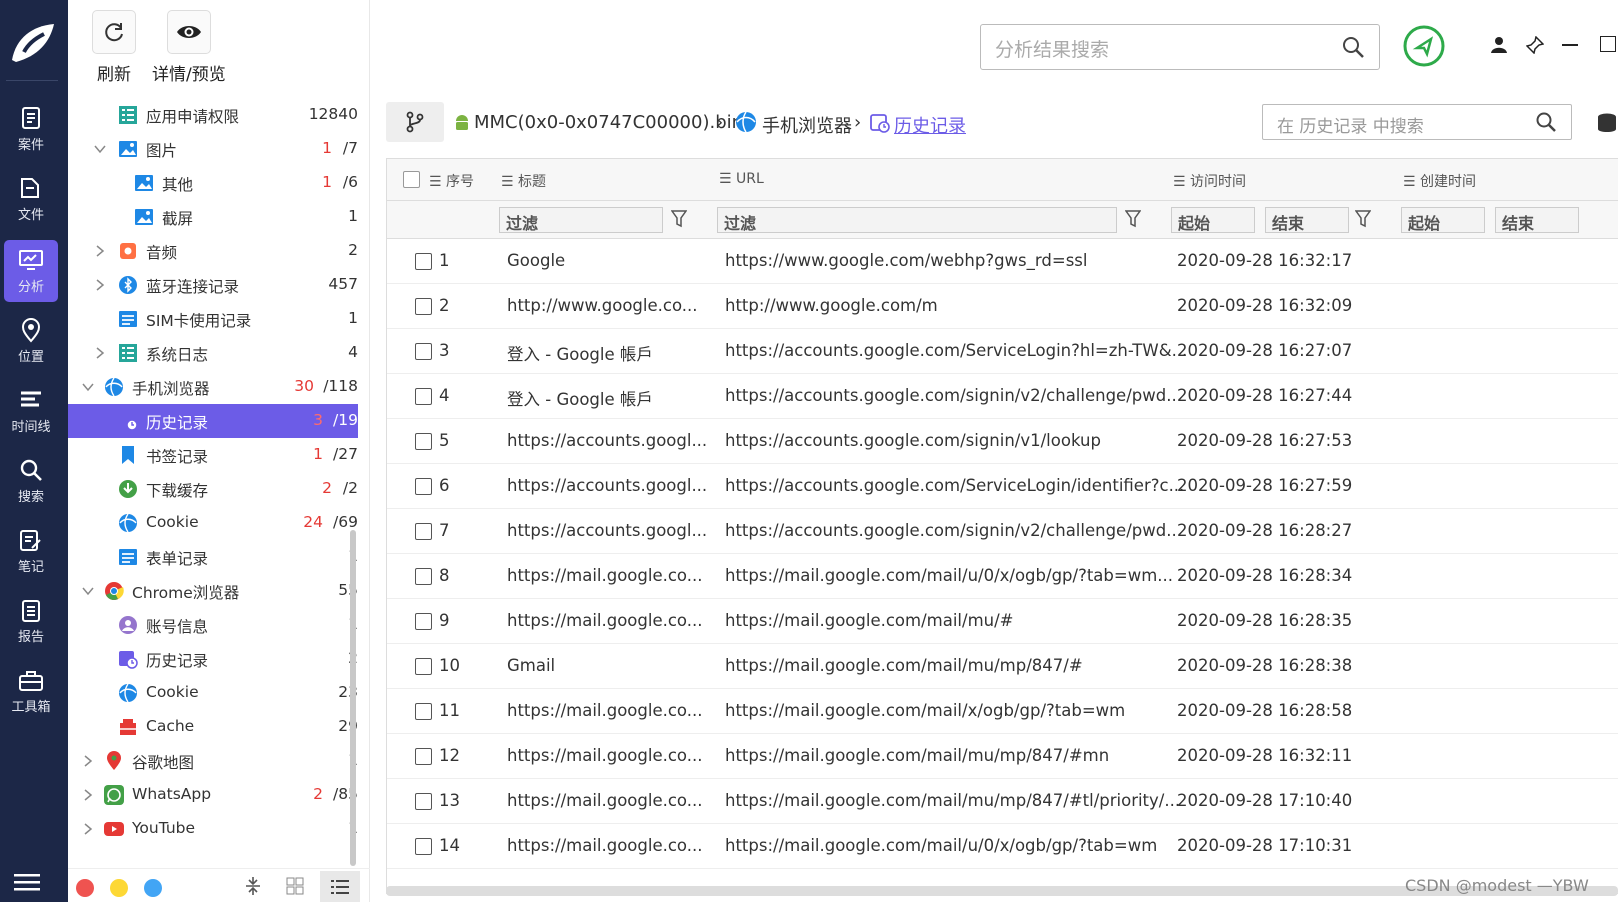 This screenshot has width=1618, height=902. Describe the element at coordinates (119, 888) in the screenshot. I see `yellow-dot-filter` at that location.